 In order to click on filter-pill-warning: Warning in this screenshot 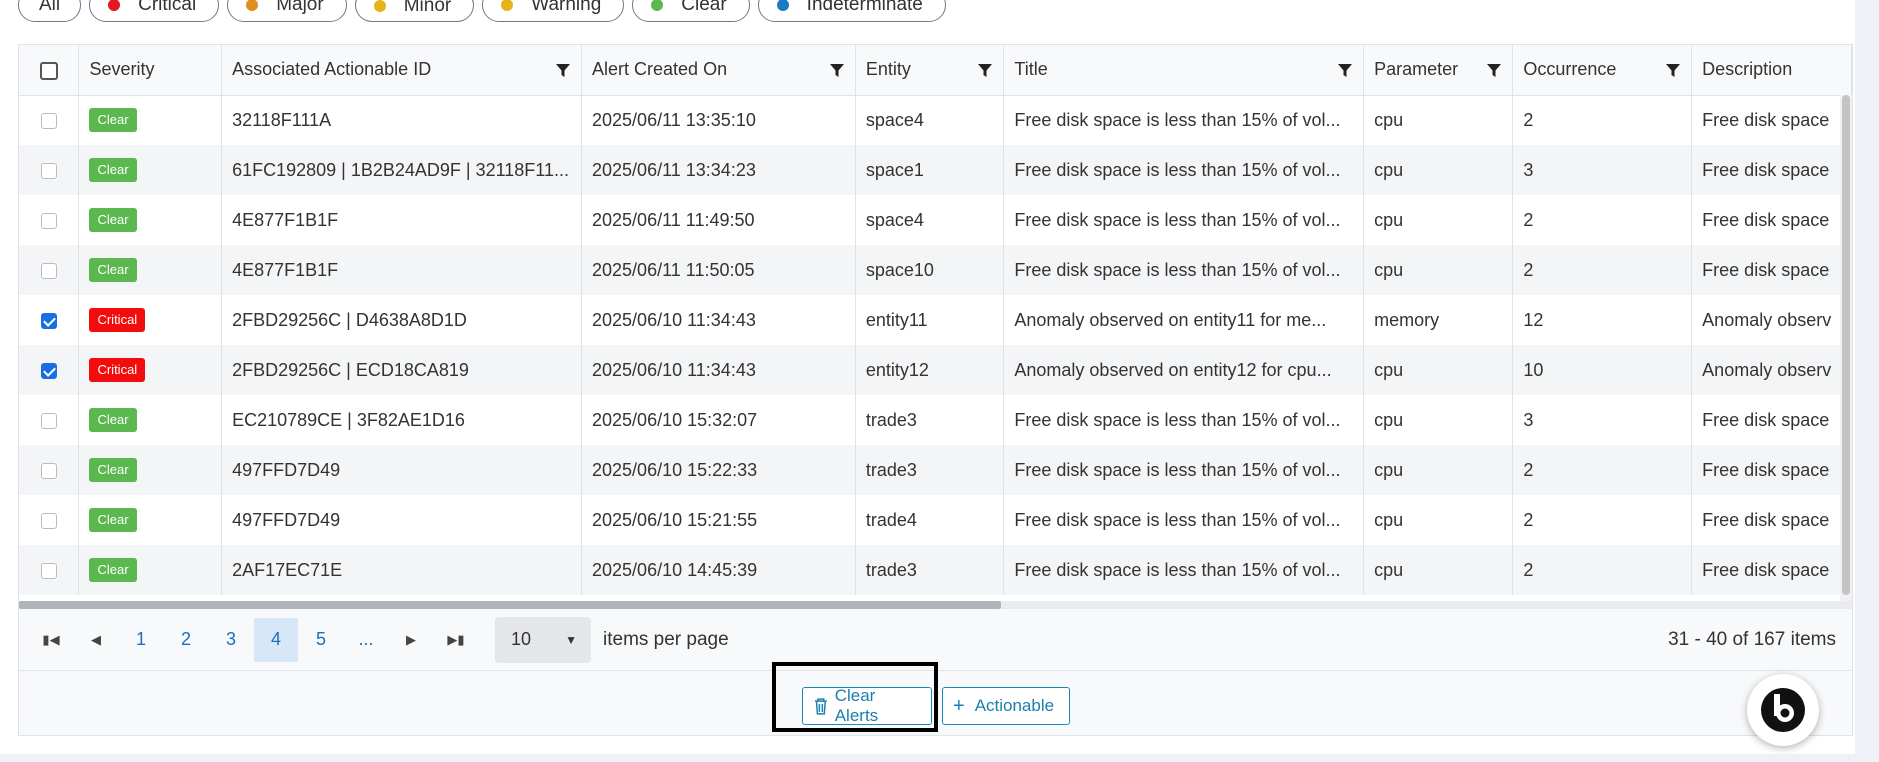, I will do `click(553, 11)`.